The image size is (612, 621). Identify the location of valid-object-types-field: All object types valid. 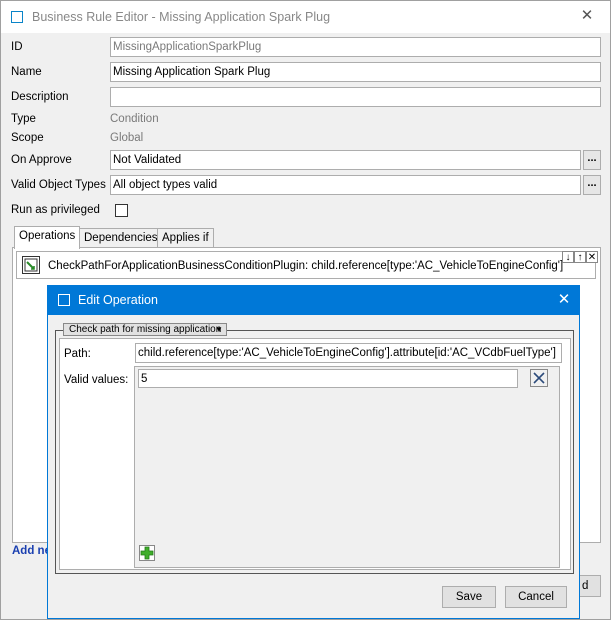
(345, 185).